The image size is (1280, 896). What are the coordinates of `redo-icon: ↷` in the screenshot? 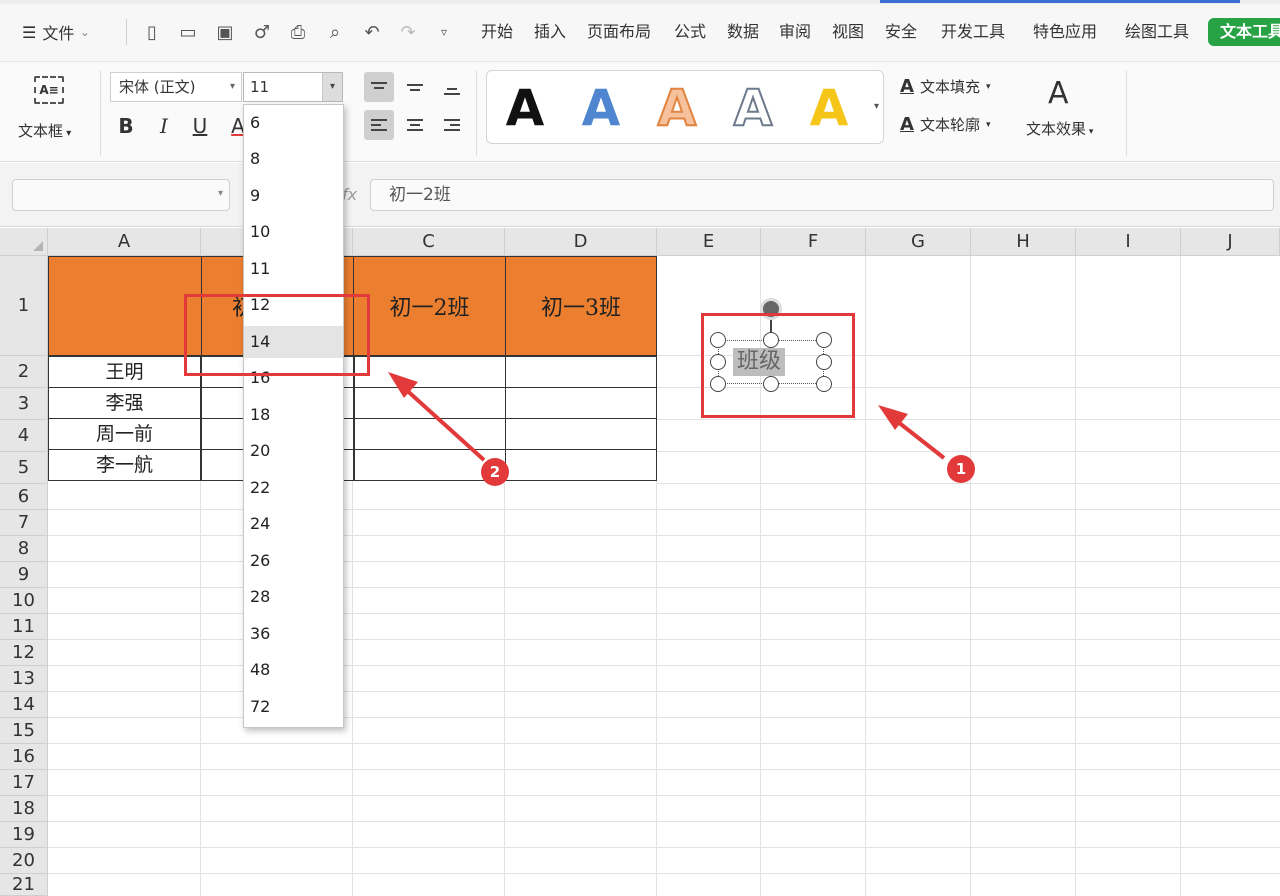 It's located at (408, 32).